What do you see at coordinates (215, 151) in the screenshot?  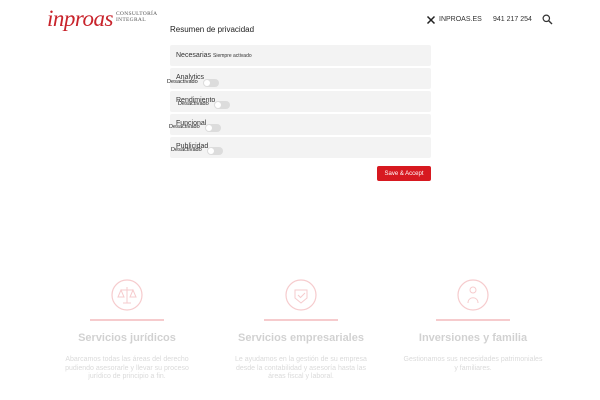 I see `advertising-toggle` at bounding box center [215, 151].